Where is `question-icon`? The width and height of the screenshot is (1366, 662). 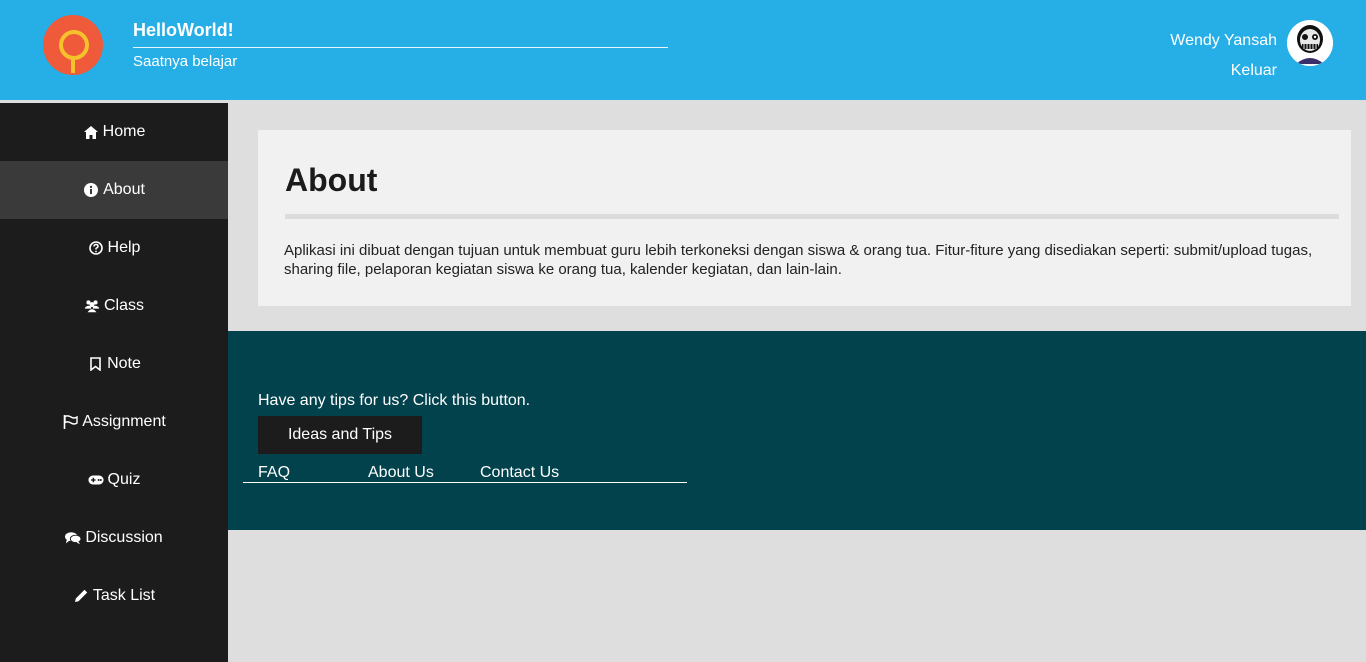
question-icon is located at coordinates (96, 248).